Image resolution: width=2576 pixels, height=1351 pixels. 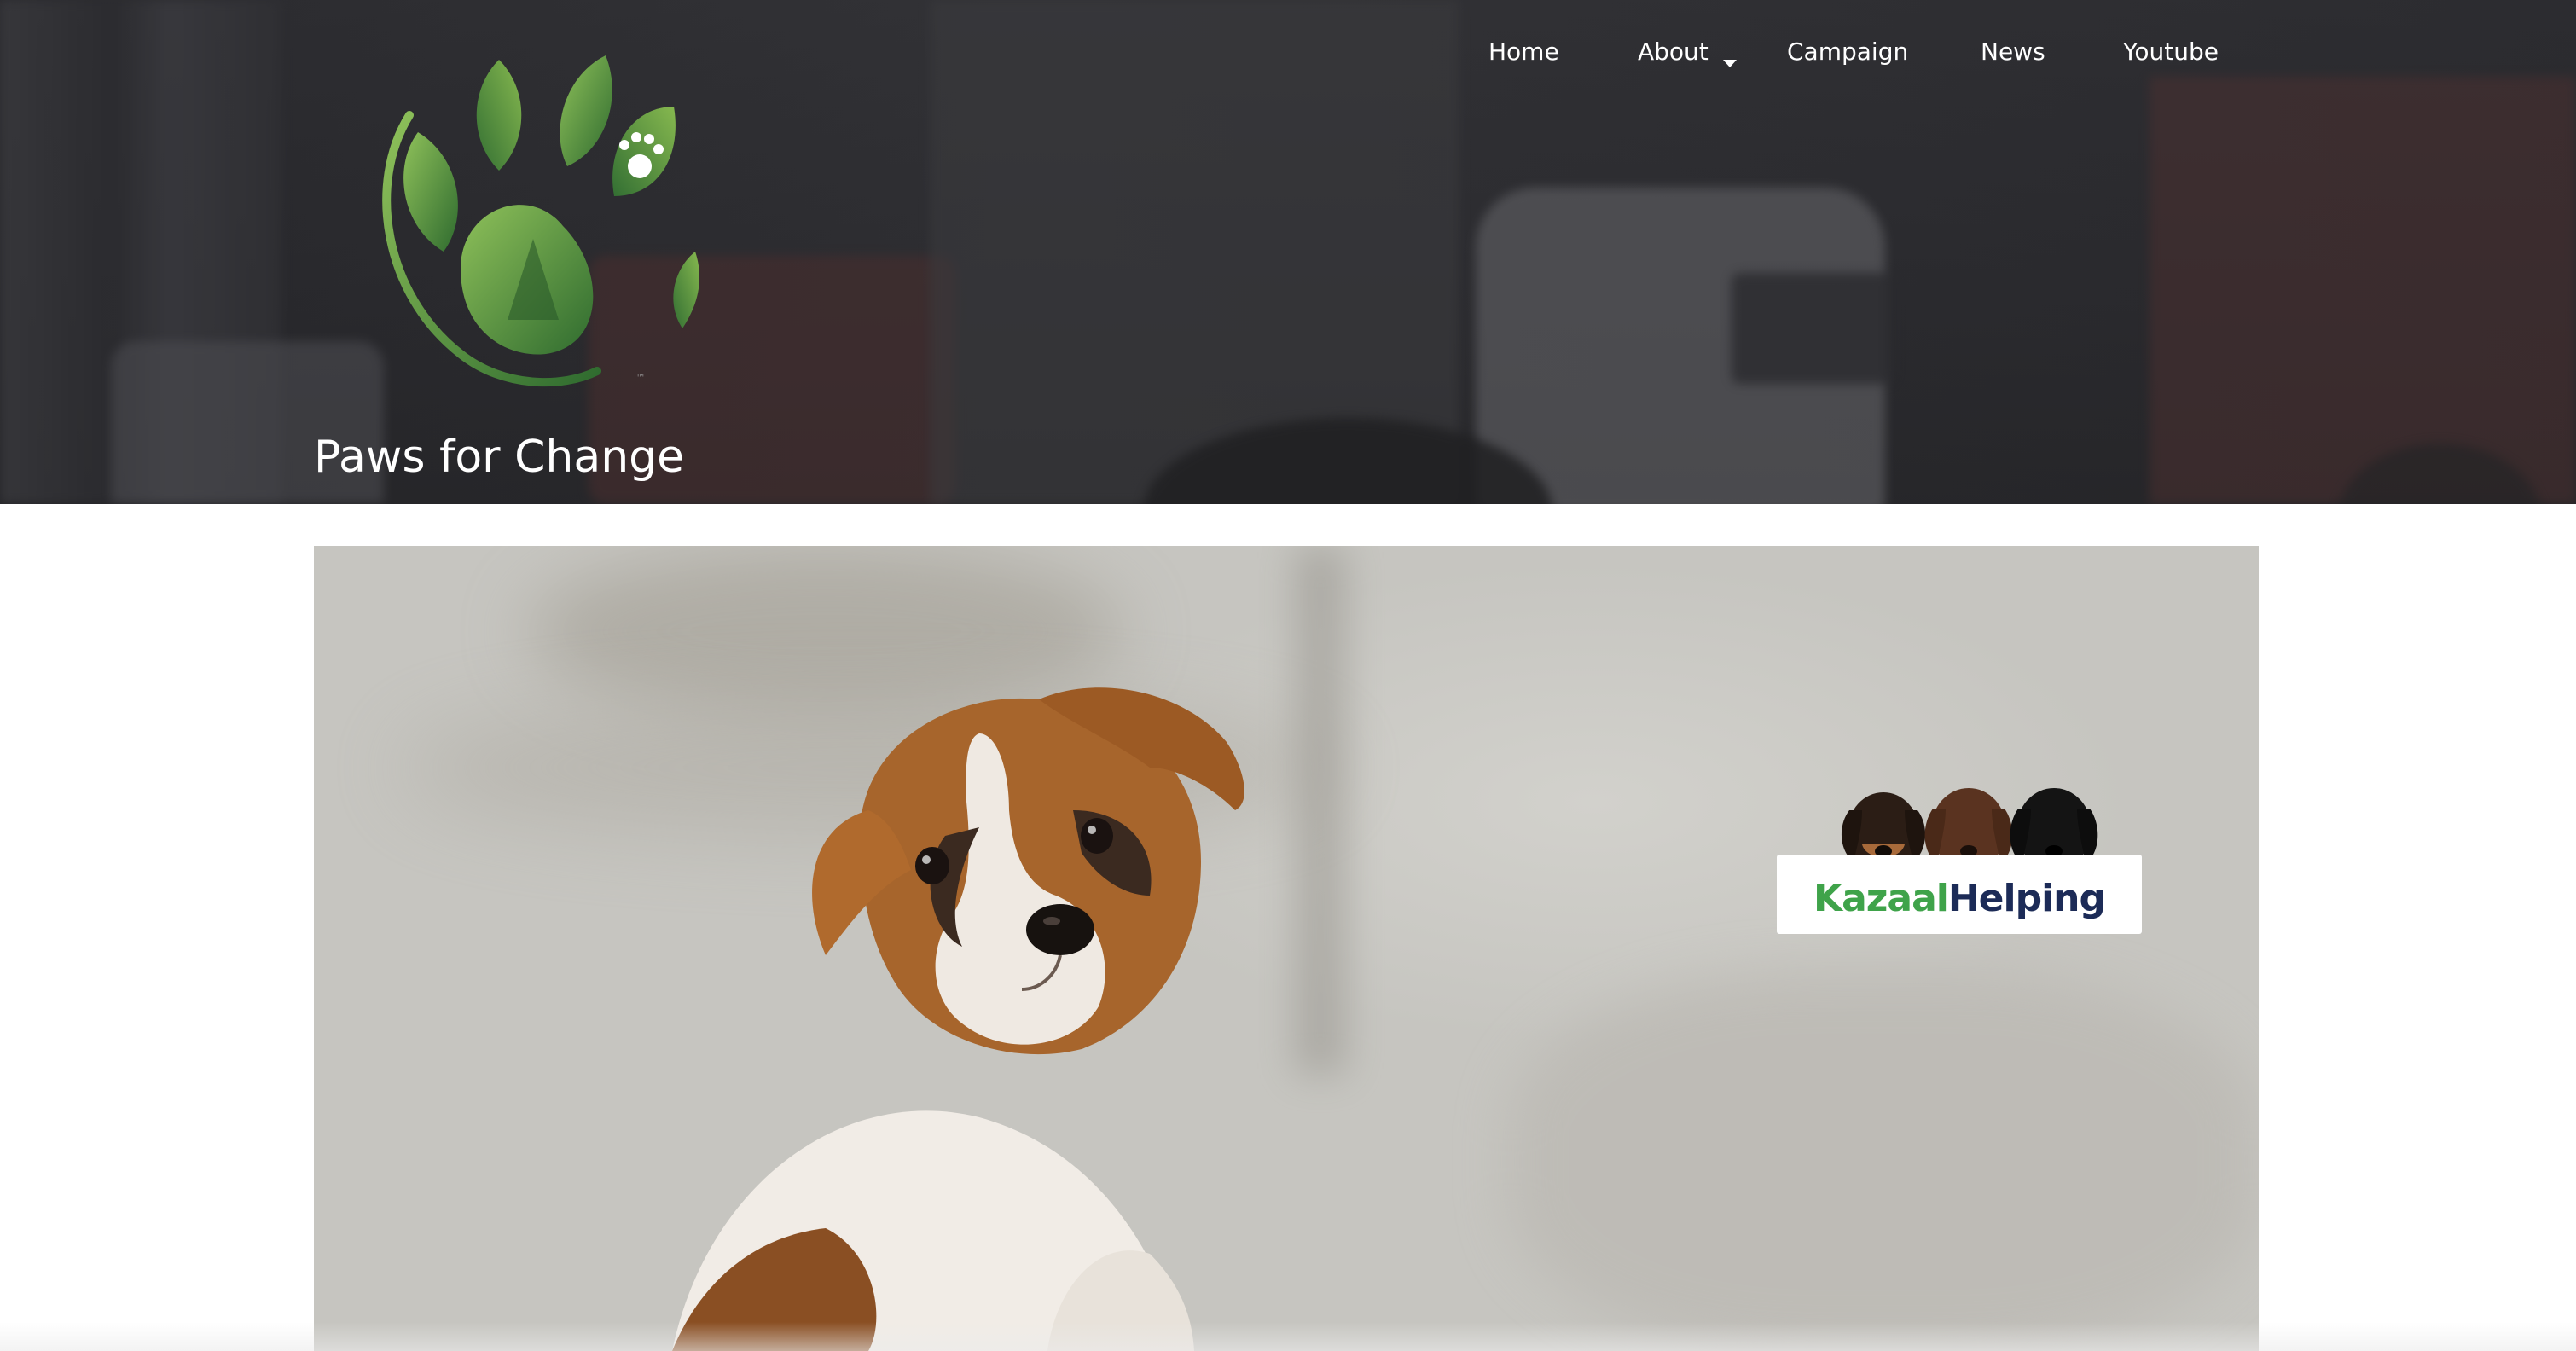 I want to click on badge-brand-part1: Kazaal, so click(x=1881, y=899).